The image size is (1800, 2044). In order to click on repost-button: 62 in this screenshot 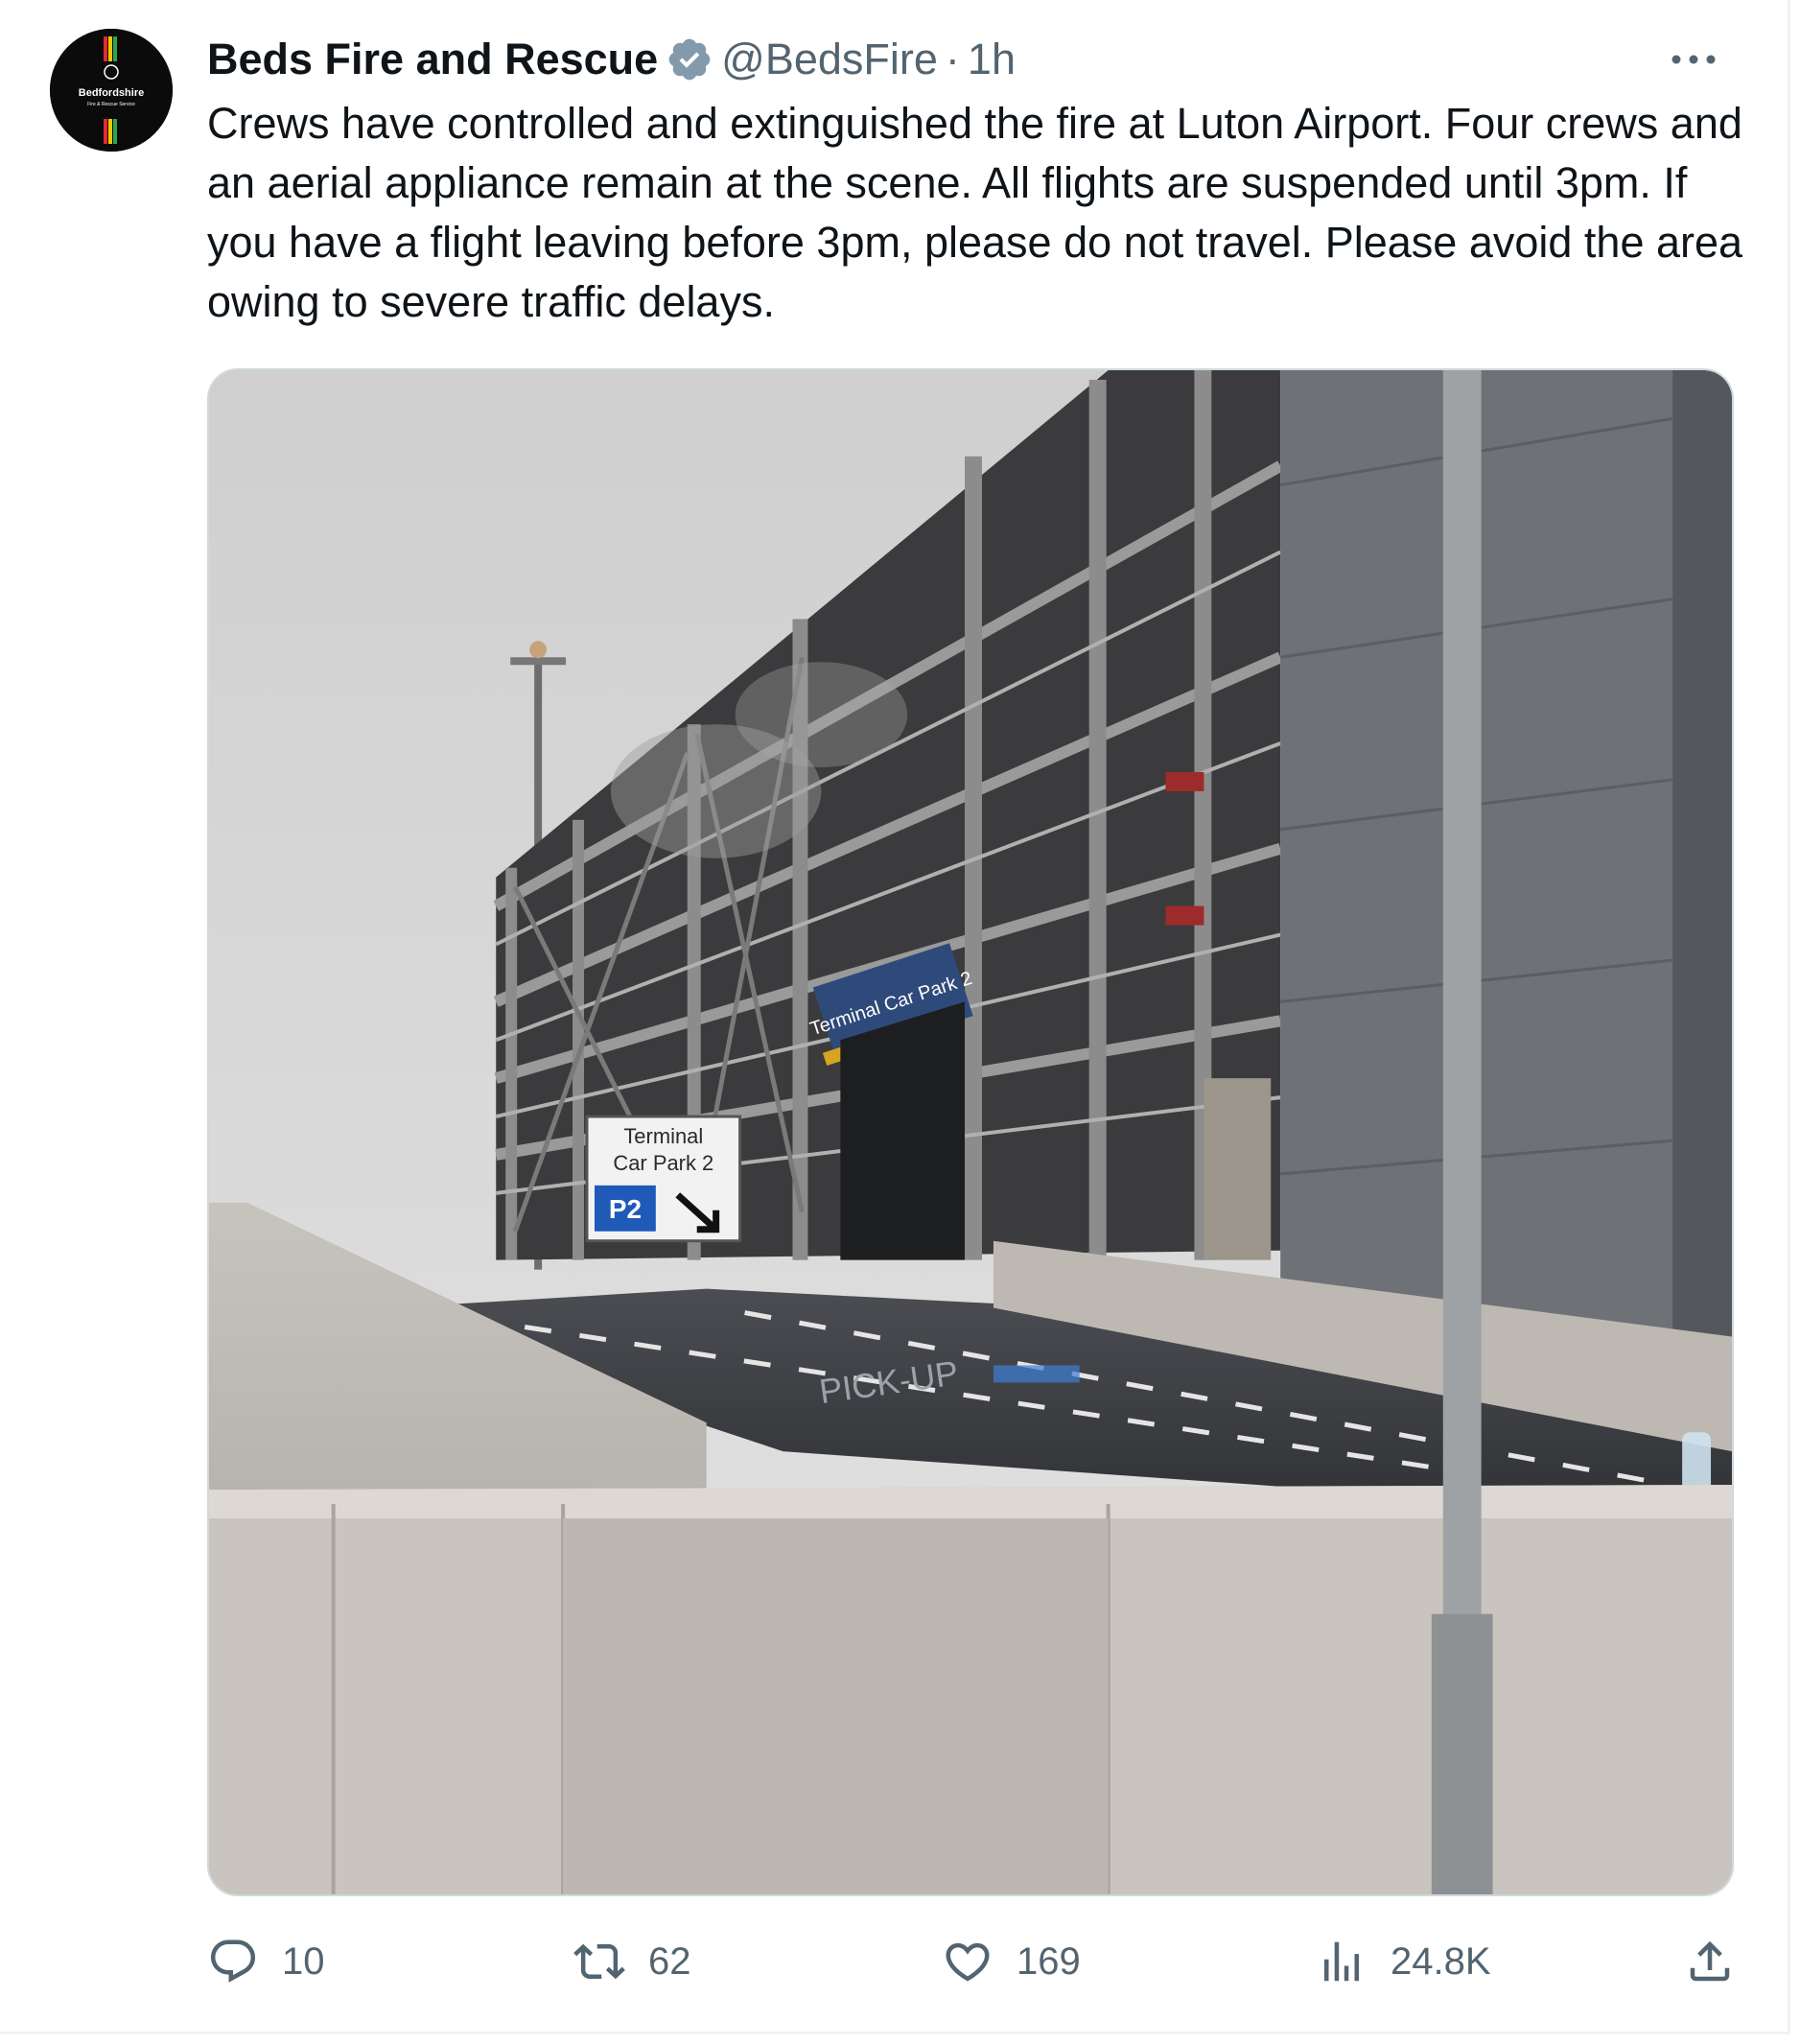, I will do `click(632, 1961)`.